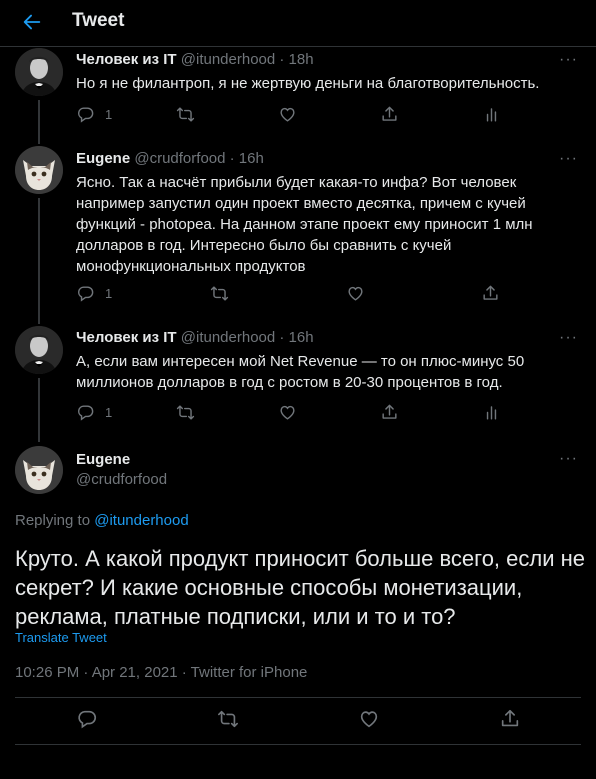  I want to click on tweet-actions: 1, so click(326, 414).